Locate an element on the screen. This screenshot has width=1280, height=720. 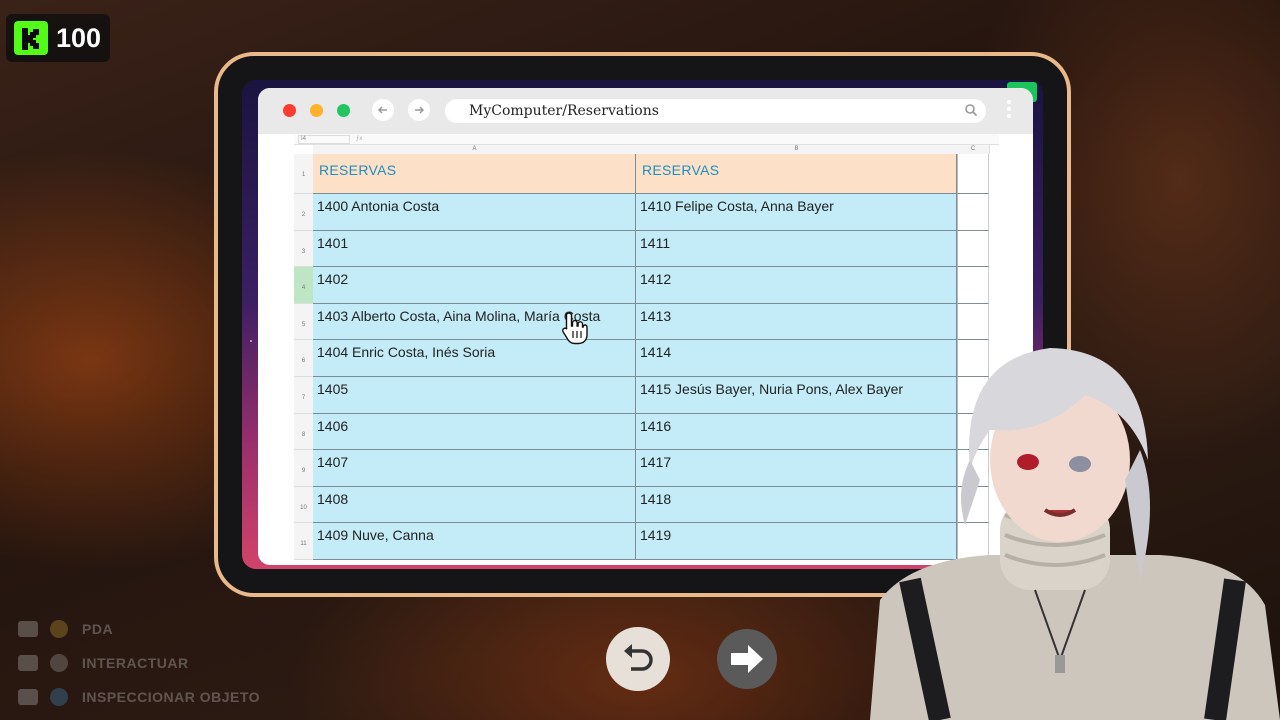
table-cell-b: 1413 is located at coordinates (796, 322).